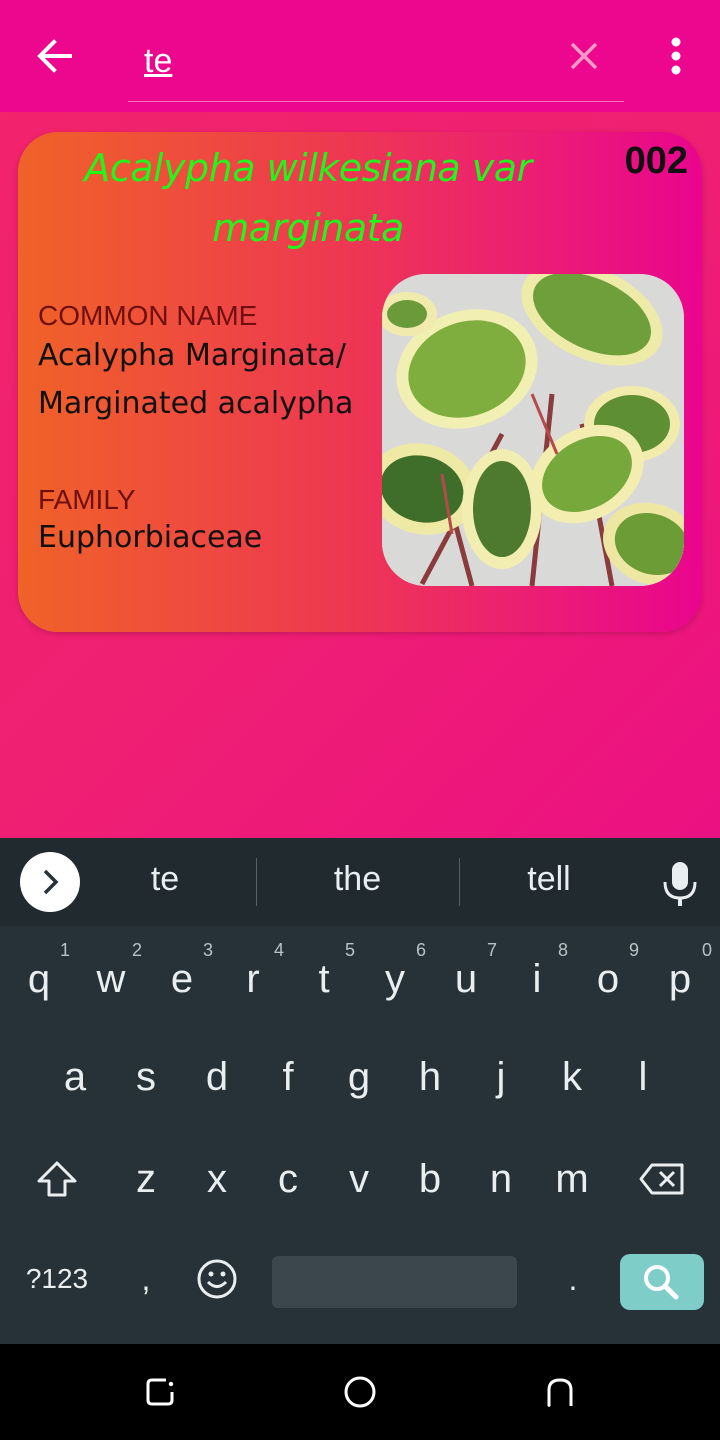  What do you see at coordinates (420, 950) in the screenshot?
I see `key-hint: 6` at bounding box center [420, 950].